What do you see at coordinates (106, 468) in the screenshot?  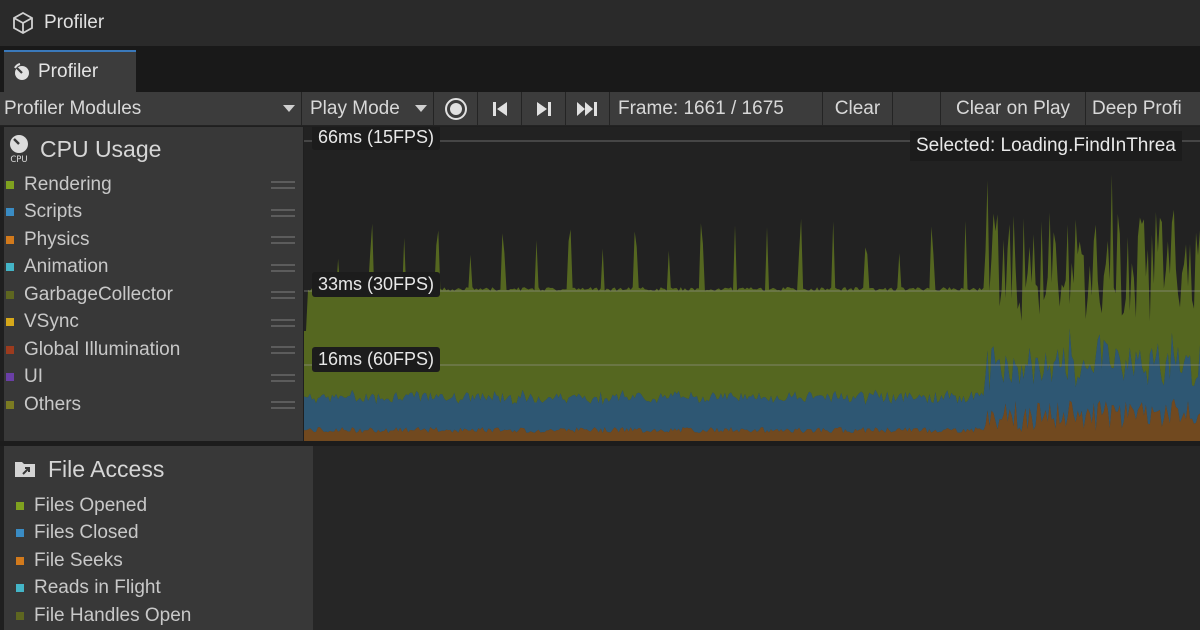 I see `file-module-title: File Access` at bounding box center [106, 468].